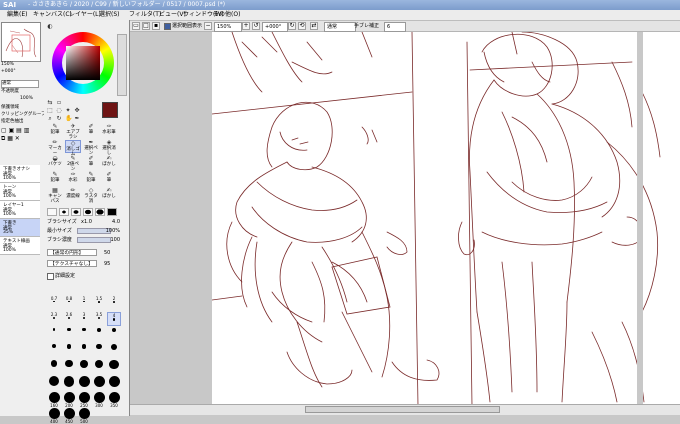  I want to click on tool-bucket: ◒ バケツ, so click(55, 162).